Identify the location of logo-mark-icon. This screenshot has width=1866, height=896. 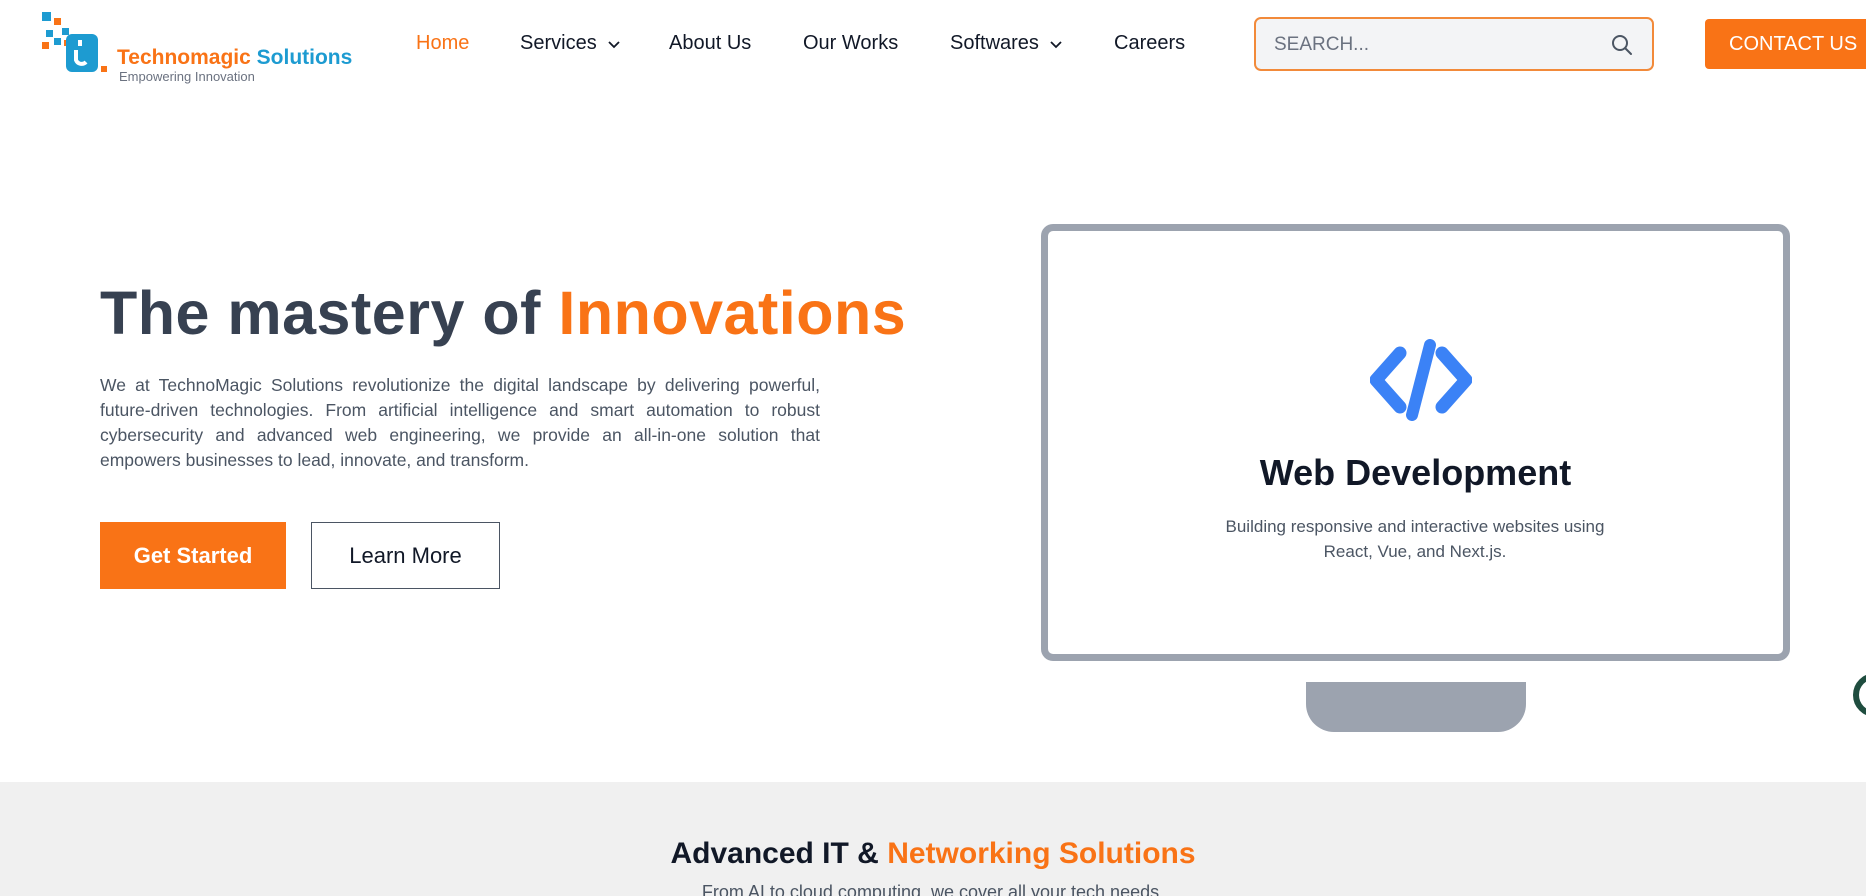
(74, 42).